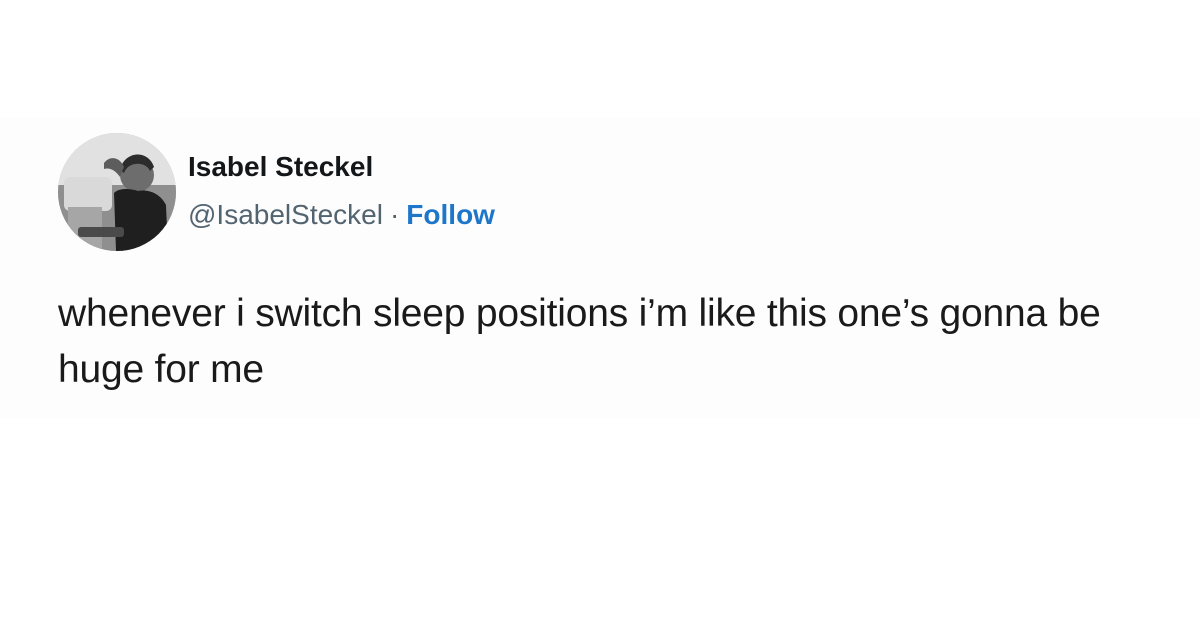 This screenshot has height=630, width=1200. I want to click on profile-photo-icon, so click(117, 192).